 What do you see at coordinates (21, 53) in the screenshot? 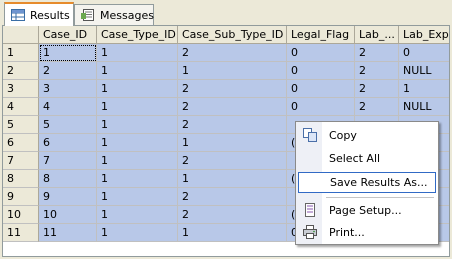
I see `row-number: 1` at bounding box center [21, 53].